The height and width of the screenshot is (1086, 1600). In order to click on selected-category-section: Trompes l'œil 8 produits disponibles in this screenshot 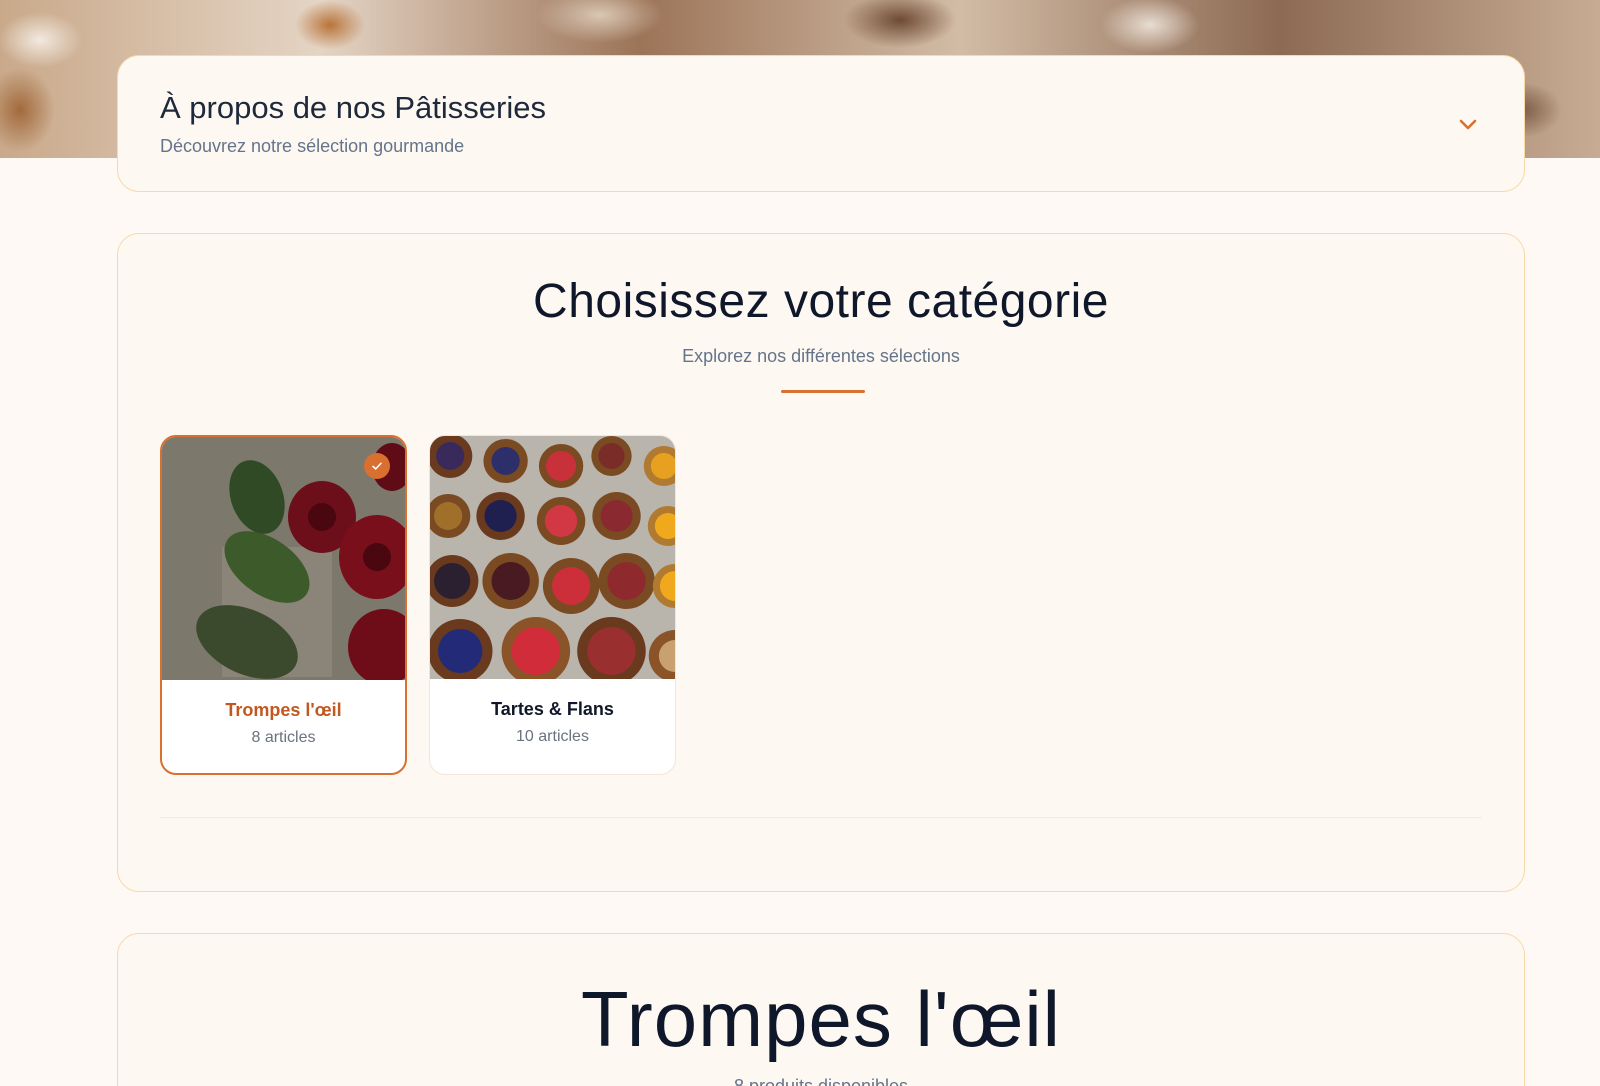, I will do `click(821, 1009)`.